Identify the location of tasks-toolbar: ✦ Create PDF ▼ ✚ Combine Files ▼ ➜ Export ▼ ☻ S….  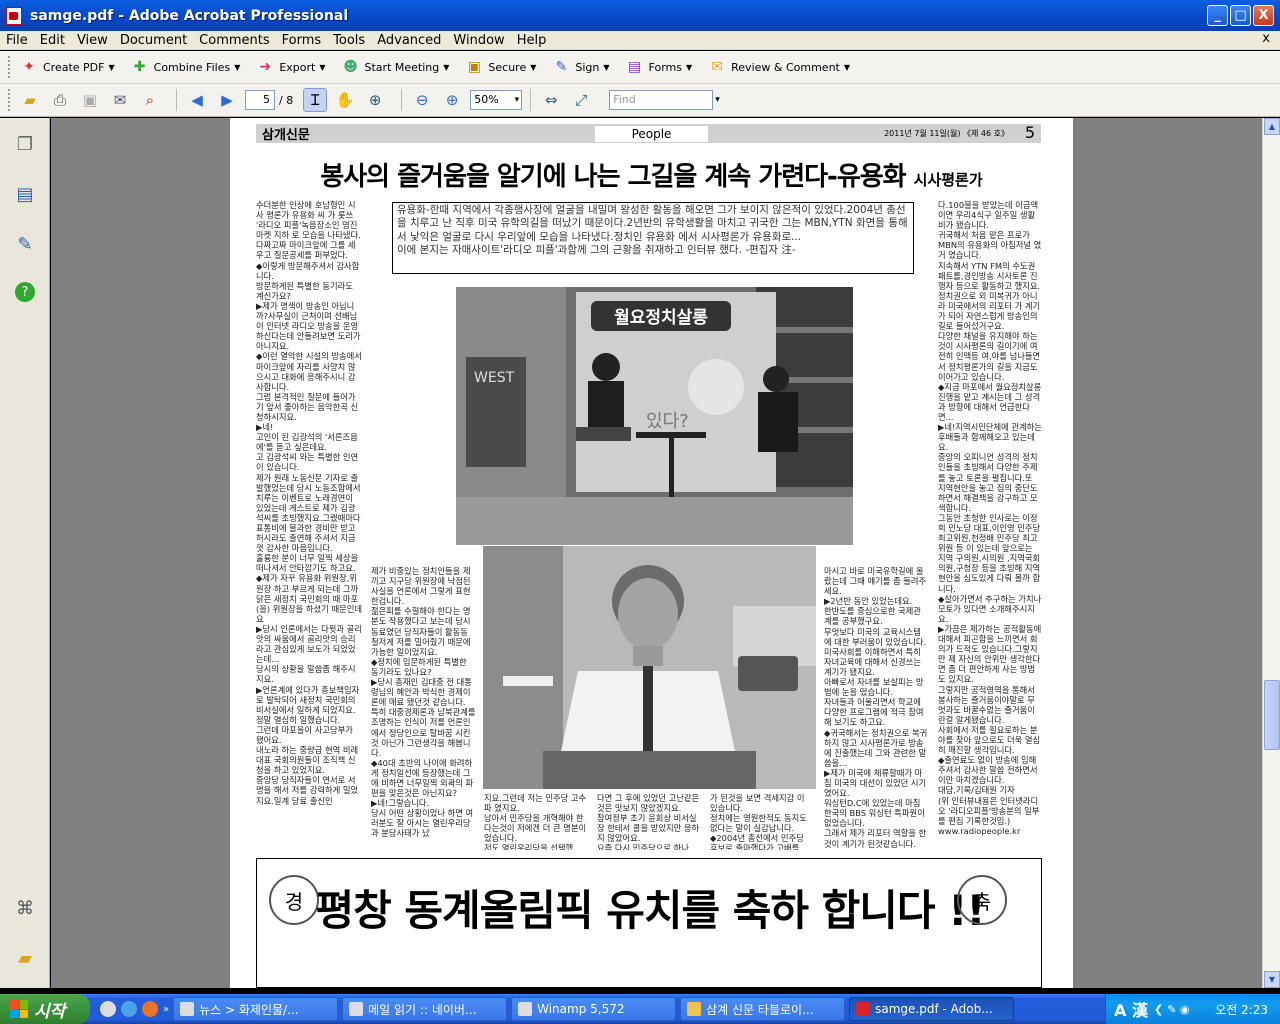
(640, 67).